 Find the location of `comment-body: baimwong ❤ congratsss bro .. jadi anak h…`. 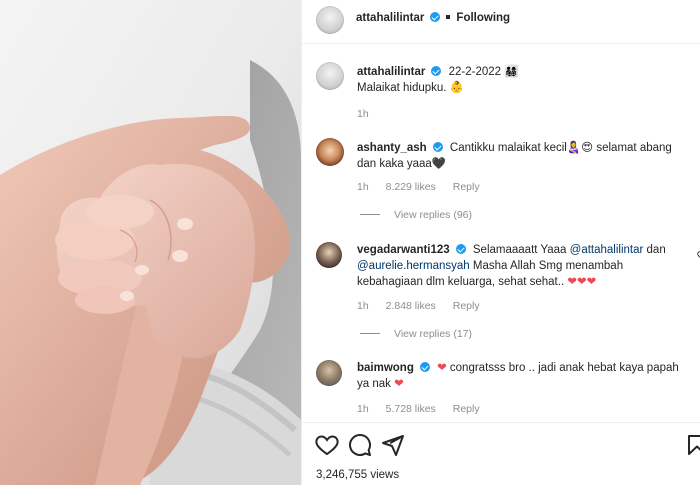

comment-body: baimwong ❤ congratsss bro .. jadi anak h… is located at coordinates (522, 376).